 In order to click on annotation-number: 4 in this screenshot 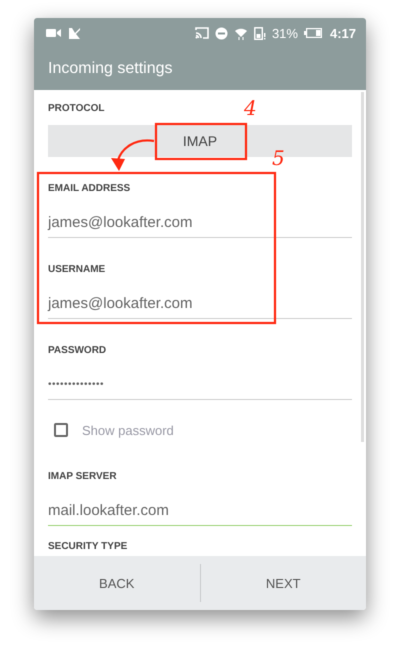, I will do `click(250, 108)`.